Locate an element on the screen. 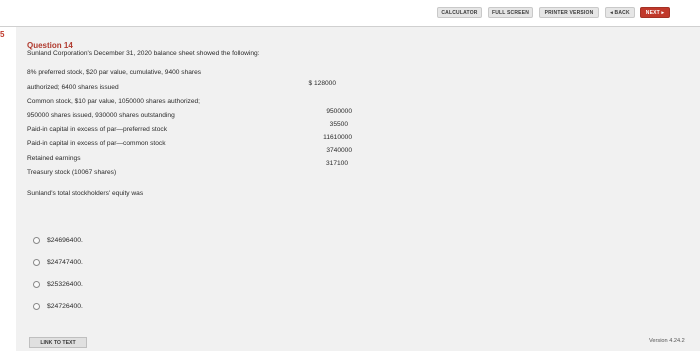 This screenshot has width=700, height=351. answer-option: $25326400. is located at coordinates (58, 284).